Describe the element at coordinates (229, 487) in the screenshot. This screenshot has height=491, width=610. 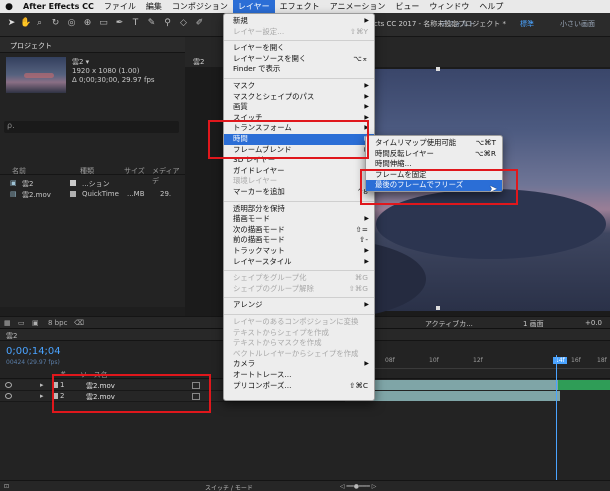
I see `switches-modes-toggle: スイッチ / モード` at that location.